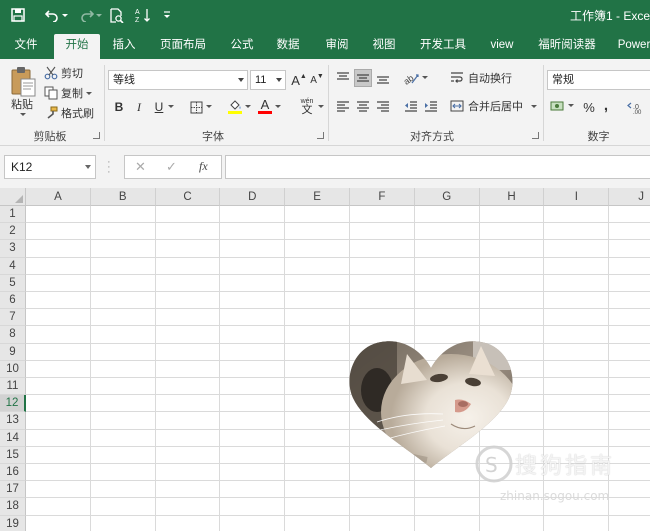  What do you see at coordinates (77, 46) in the screenshot?
I see `tab-home: 开始` at bounding box center [77, 46].